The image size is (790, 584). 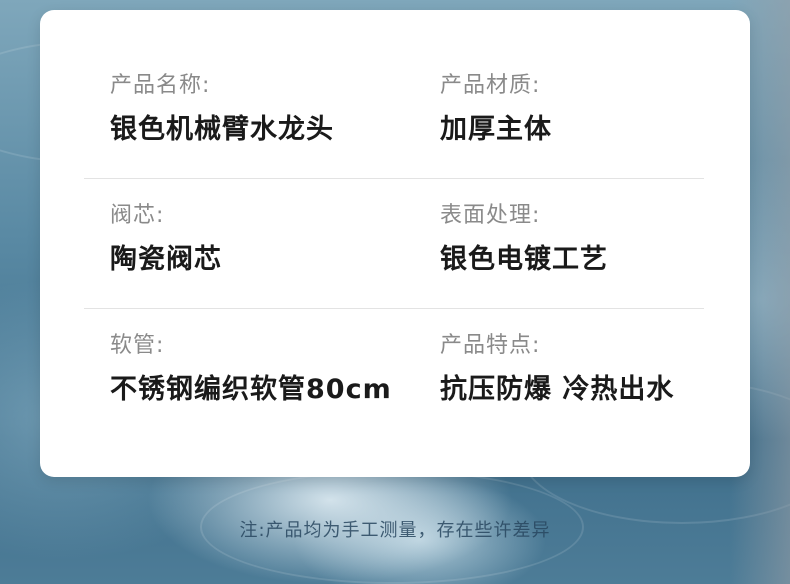 I want to click on spec-label: 产品特点:, so click(x=490, y=345).